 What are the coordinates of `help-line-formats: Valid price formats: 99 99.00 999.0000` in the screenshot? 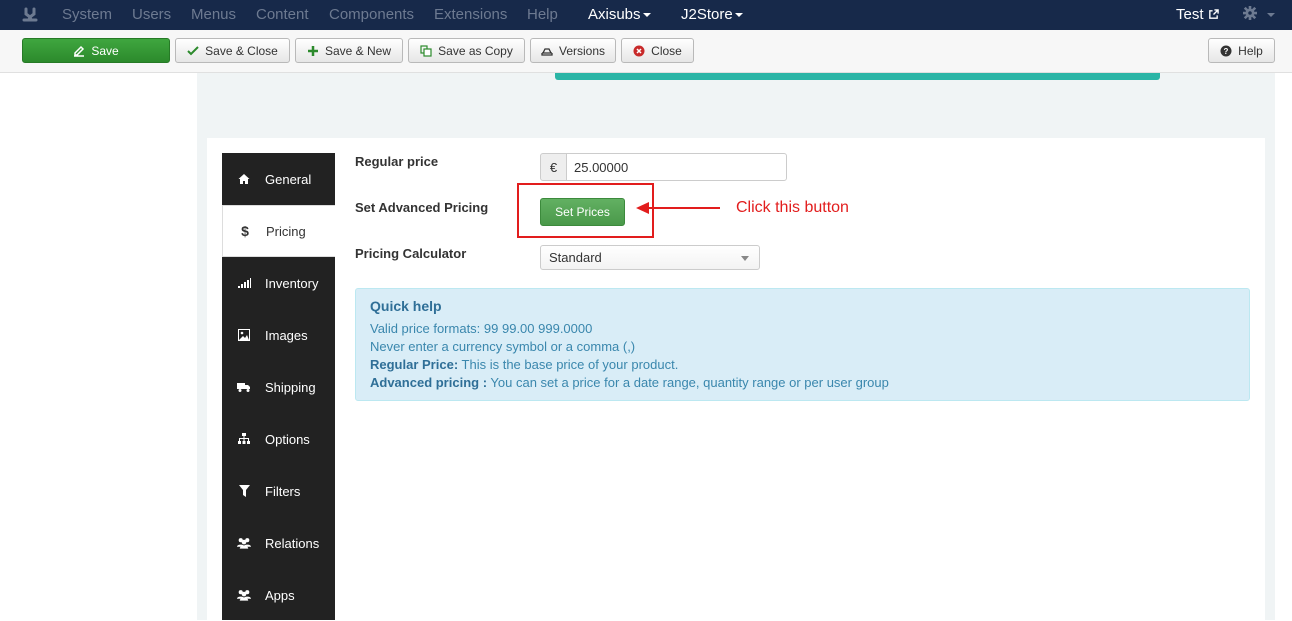 It's located at (481, 328).